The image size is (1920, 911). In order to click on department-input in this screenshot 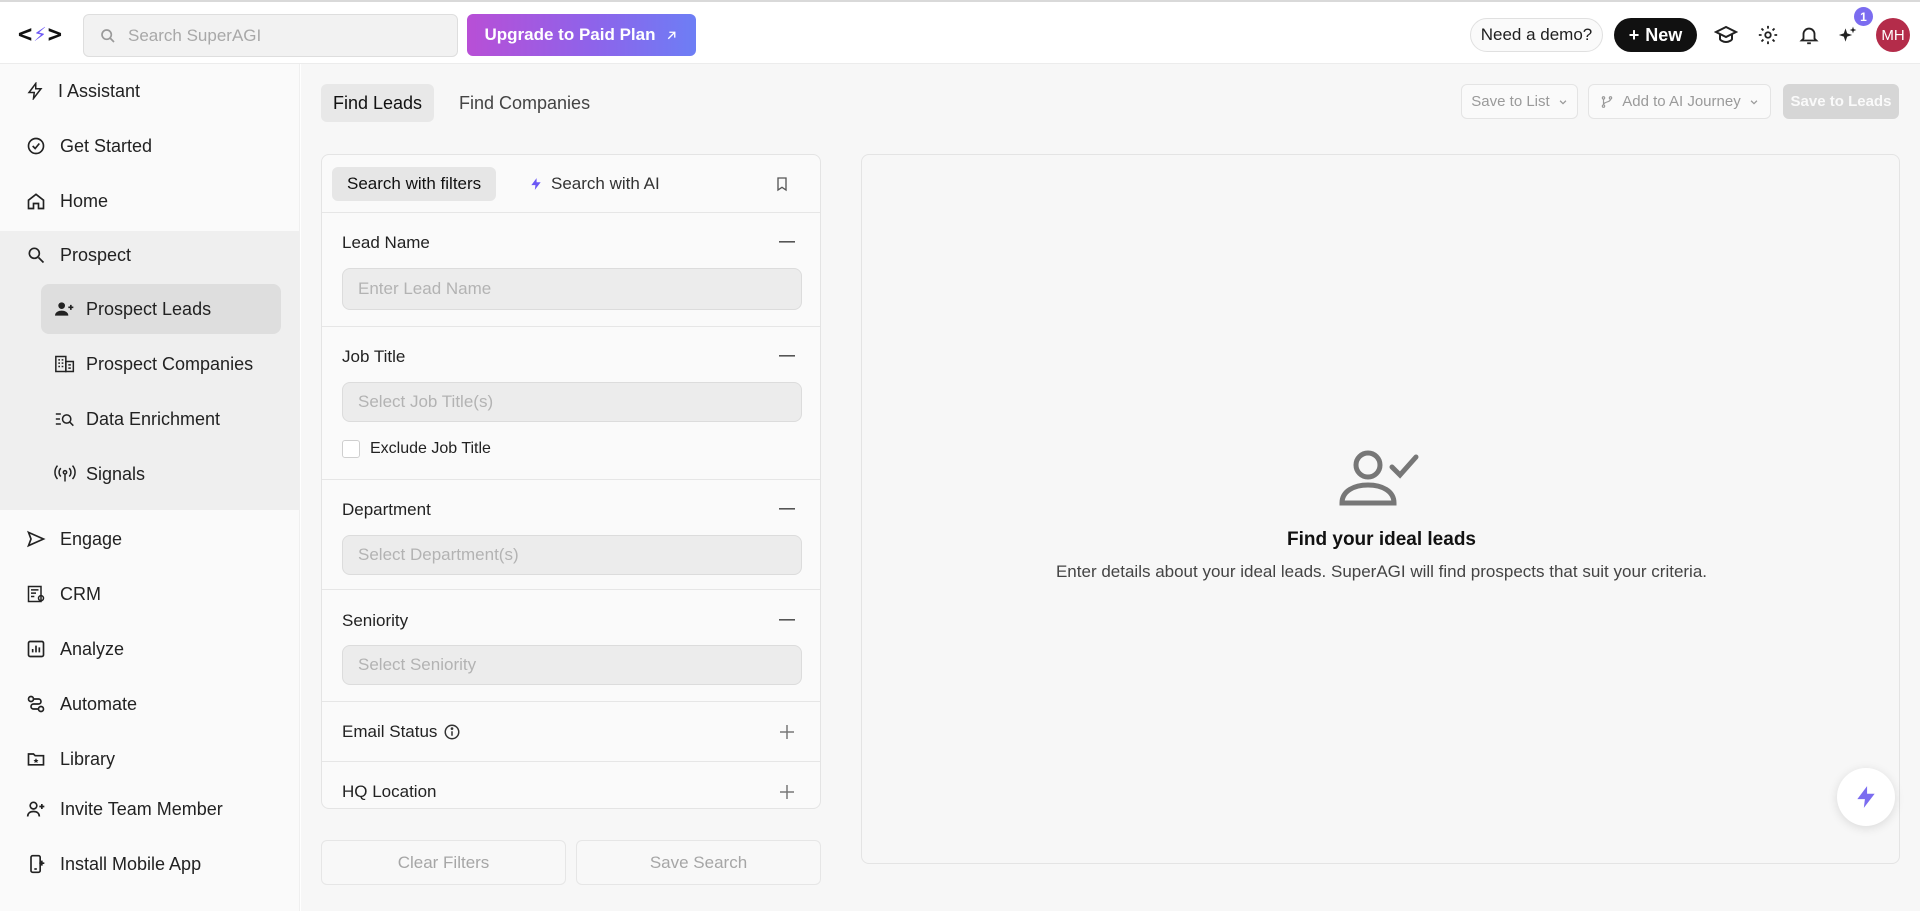, I will do `click(568, 555)`.